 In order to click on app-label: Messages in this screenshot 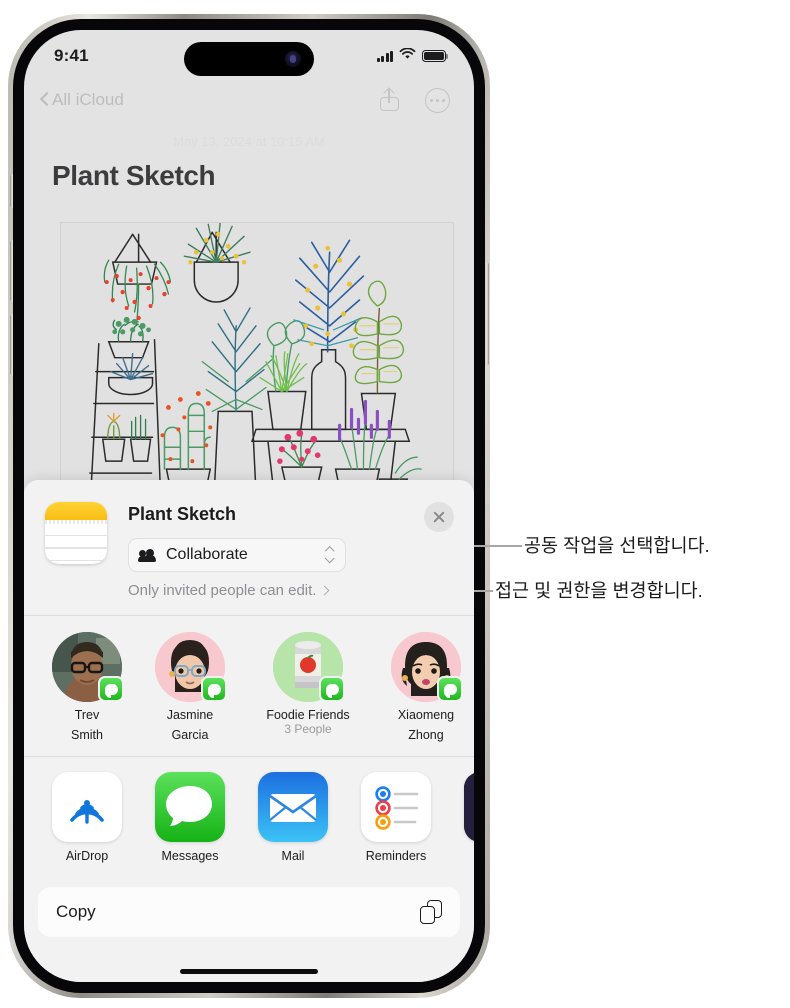, I will do `click(190, 856)`.